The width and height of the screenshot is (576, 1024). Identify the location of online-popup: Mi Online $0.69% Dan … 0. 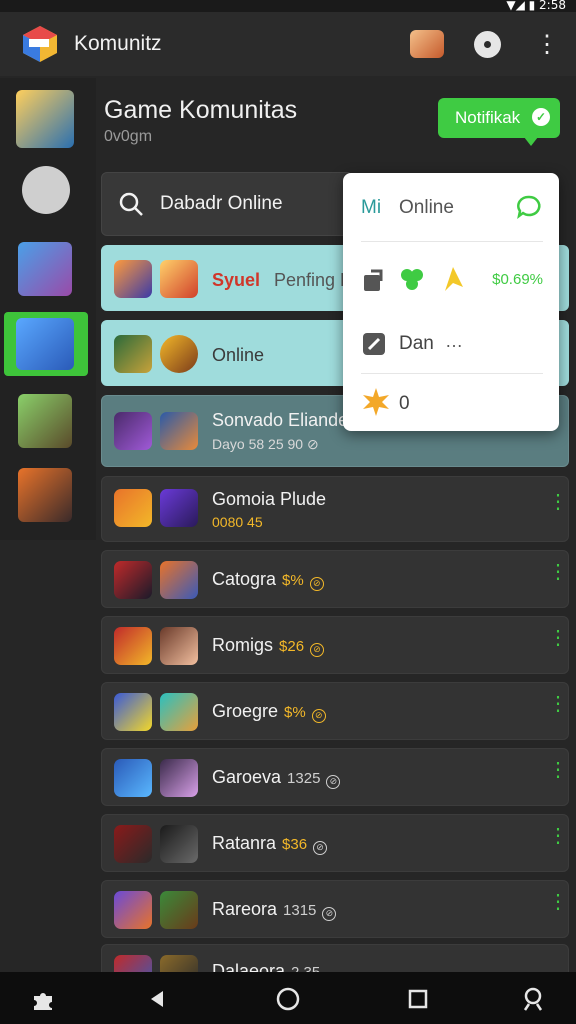
(451, 302).